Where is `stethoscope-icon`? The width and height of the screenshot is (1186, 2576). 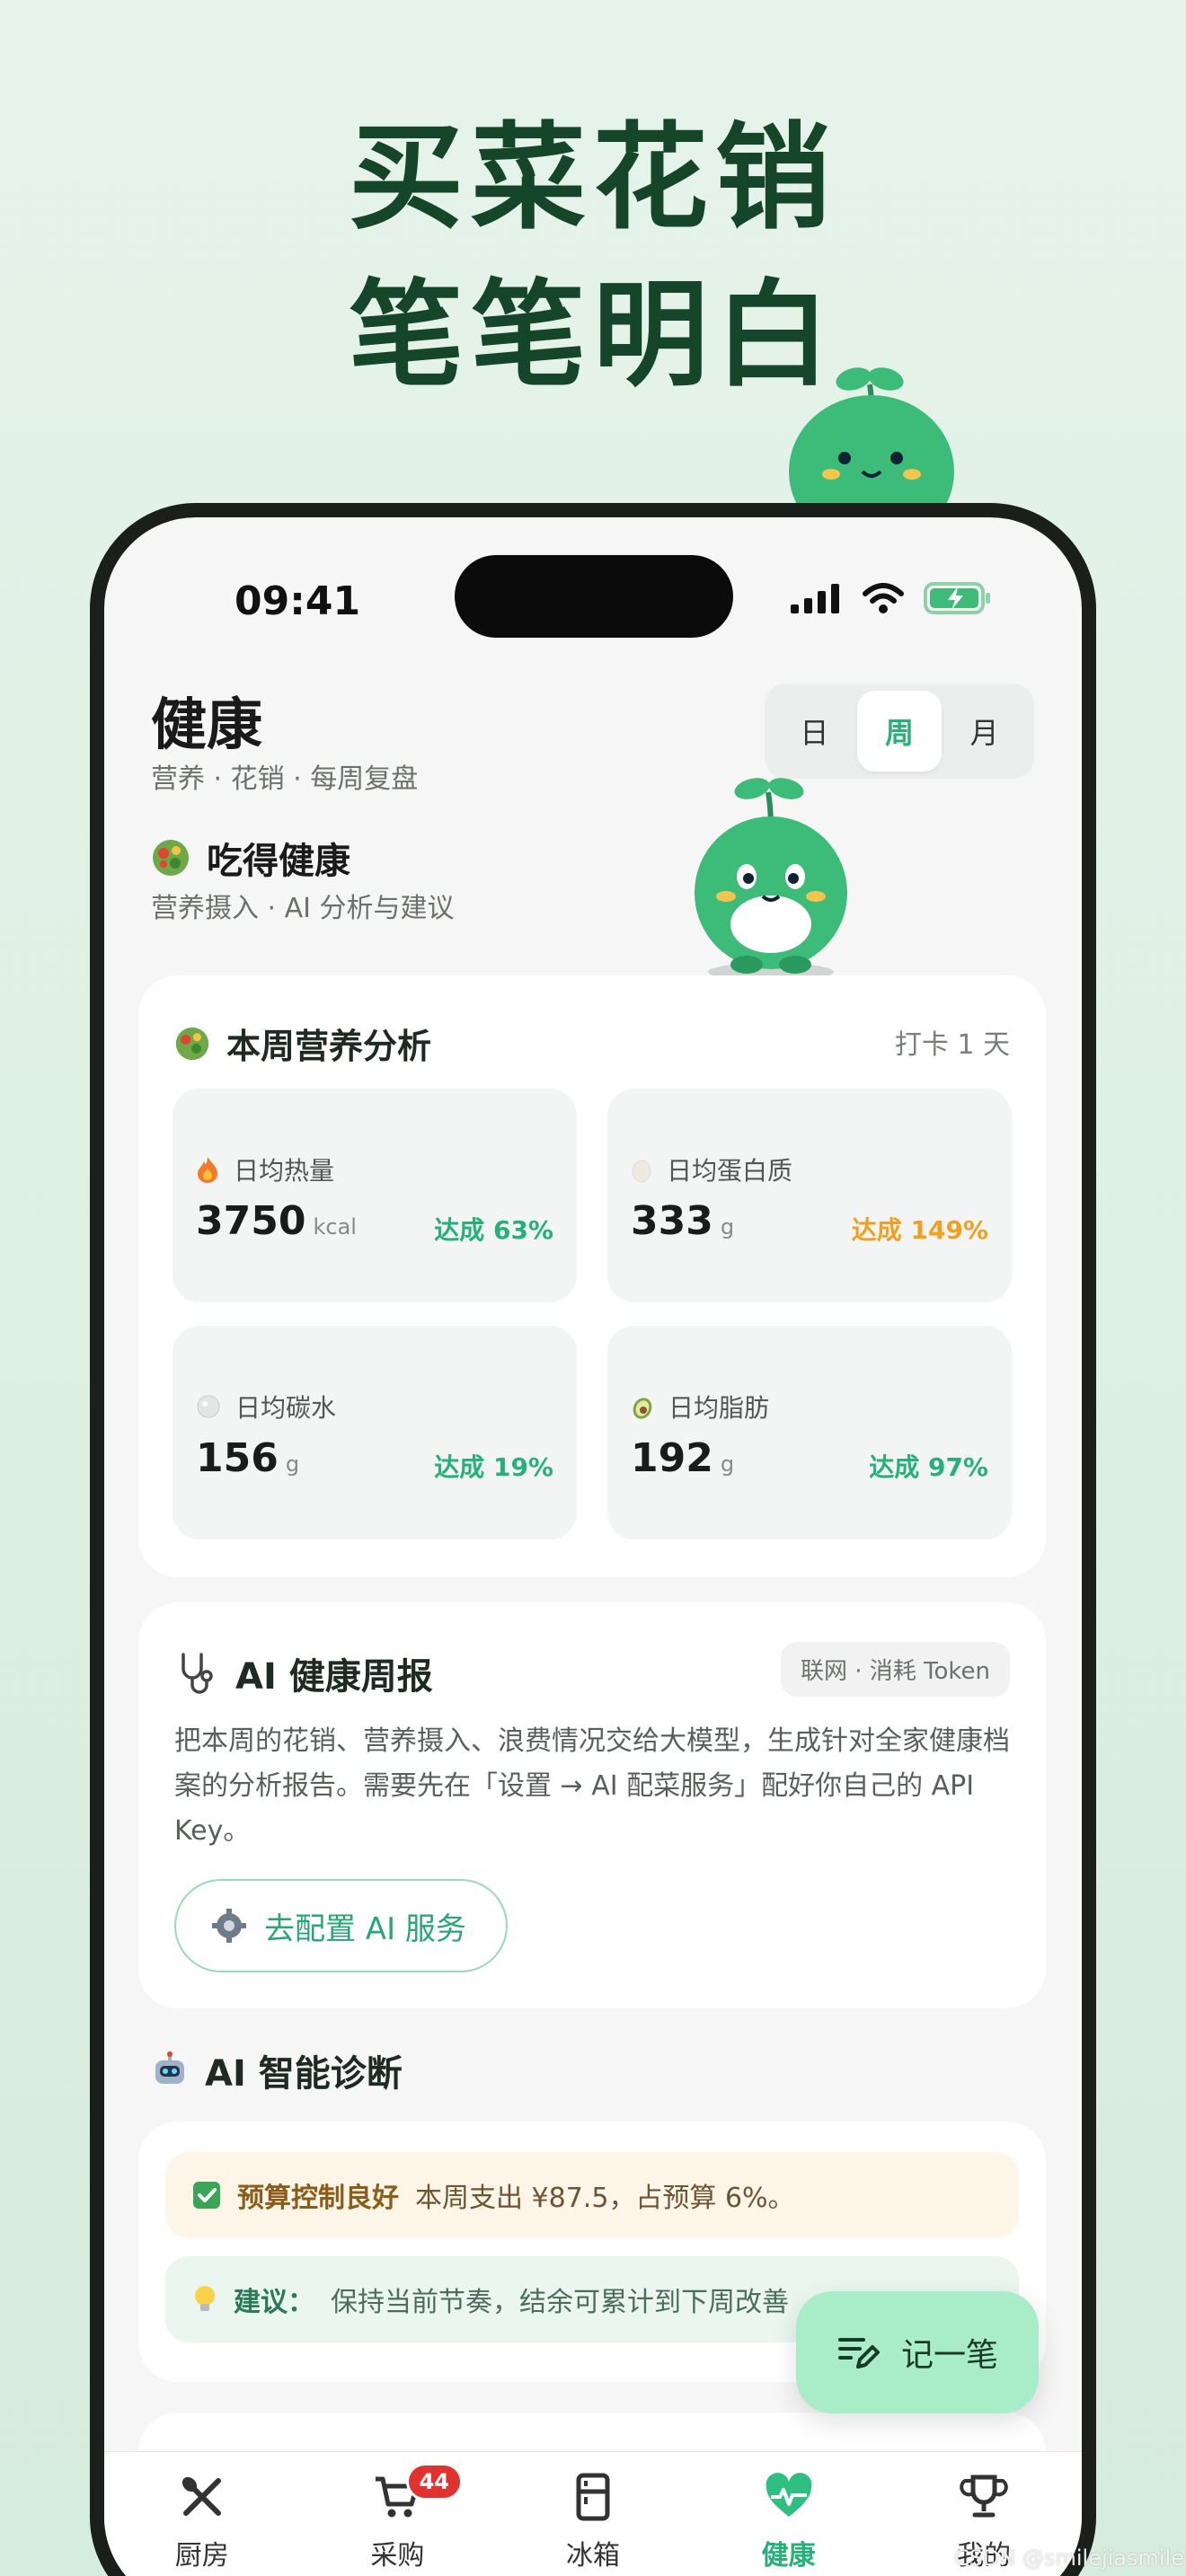
stethoscope-icon is located at coordinates (197, 1673).